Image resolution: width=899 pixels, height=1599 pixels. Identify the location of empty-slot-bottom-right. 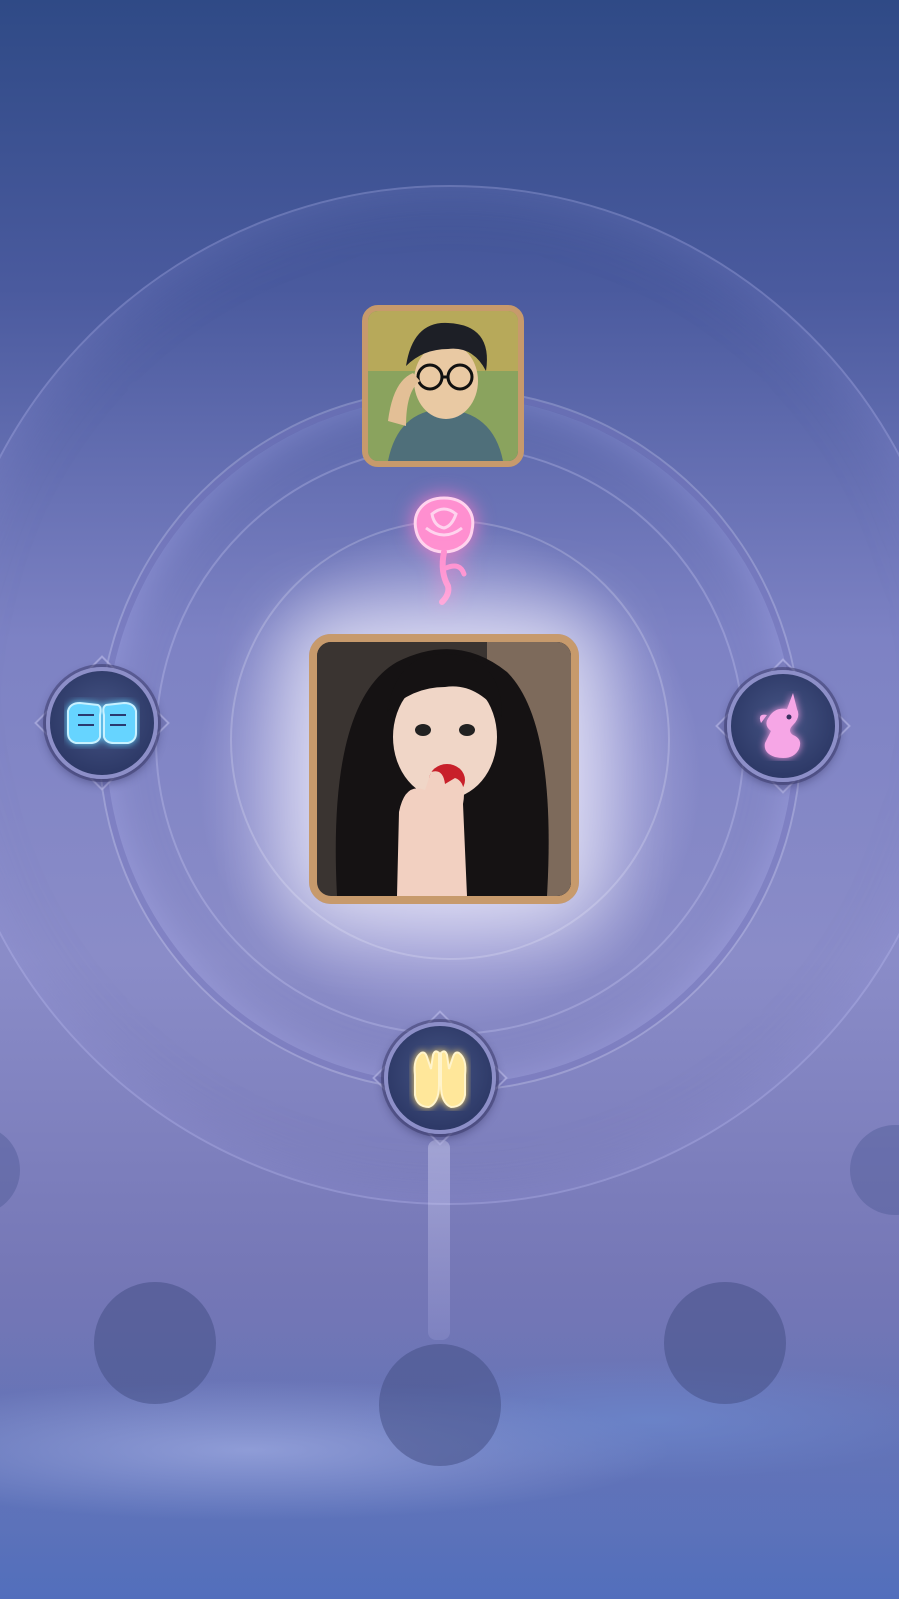
(725, 1343).